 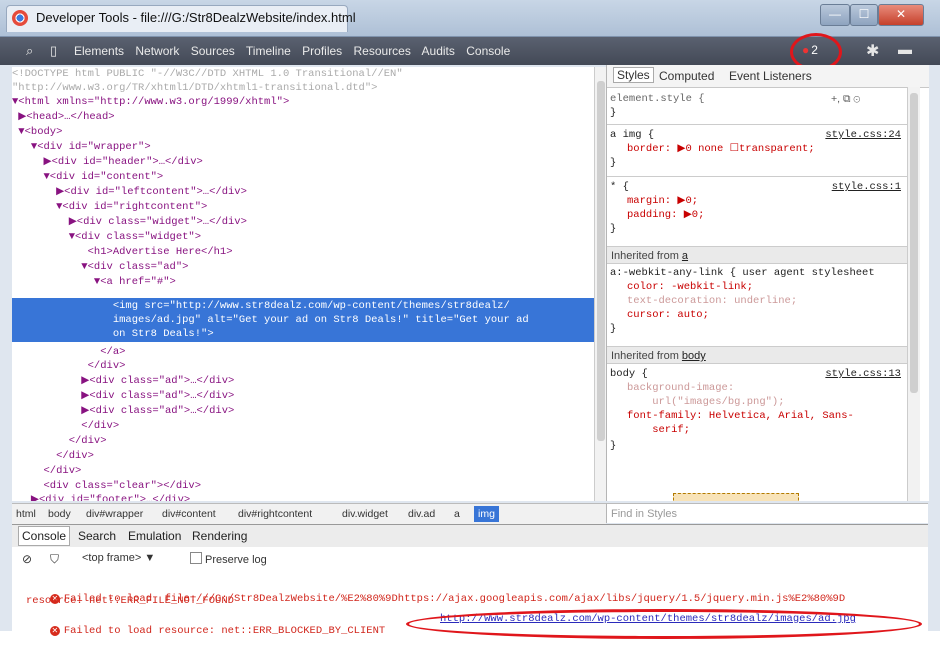 What do you see at coordinates (275, 514) in the screenshot?
I see `crumb-rightcontent: div#rightcontent` at bounding box center [275, 514].